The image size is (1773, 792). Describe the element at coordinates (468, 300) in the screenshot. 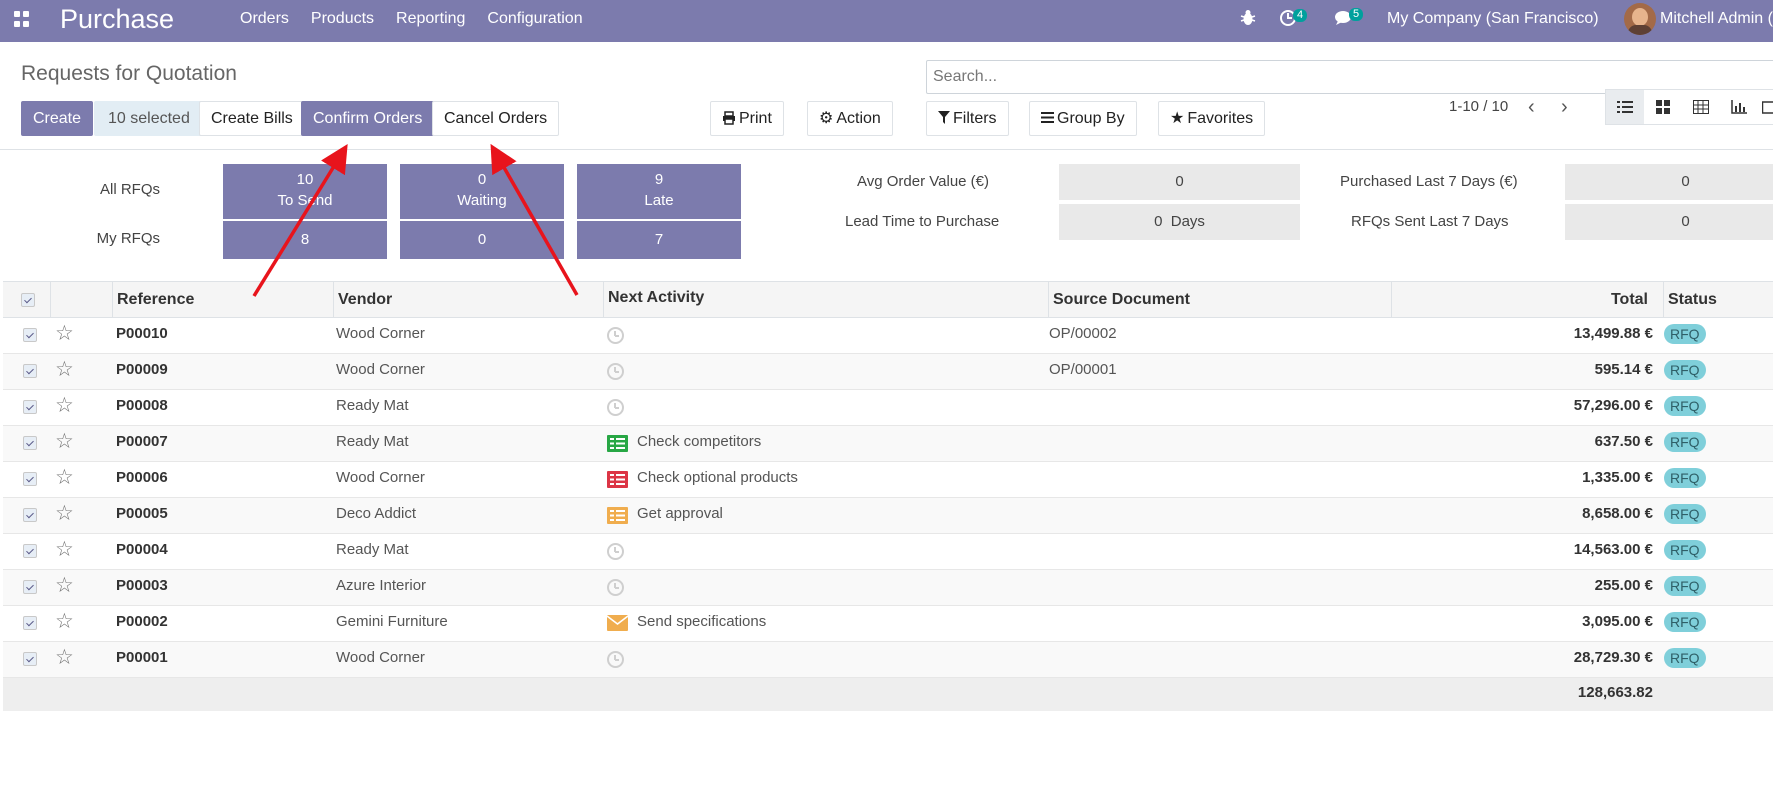

I see `header-vendor: Vendor` at that location.